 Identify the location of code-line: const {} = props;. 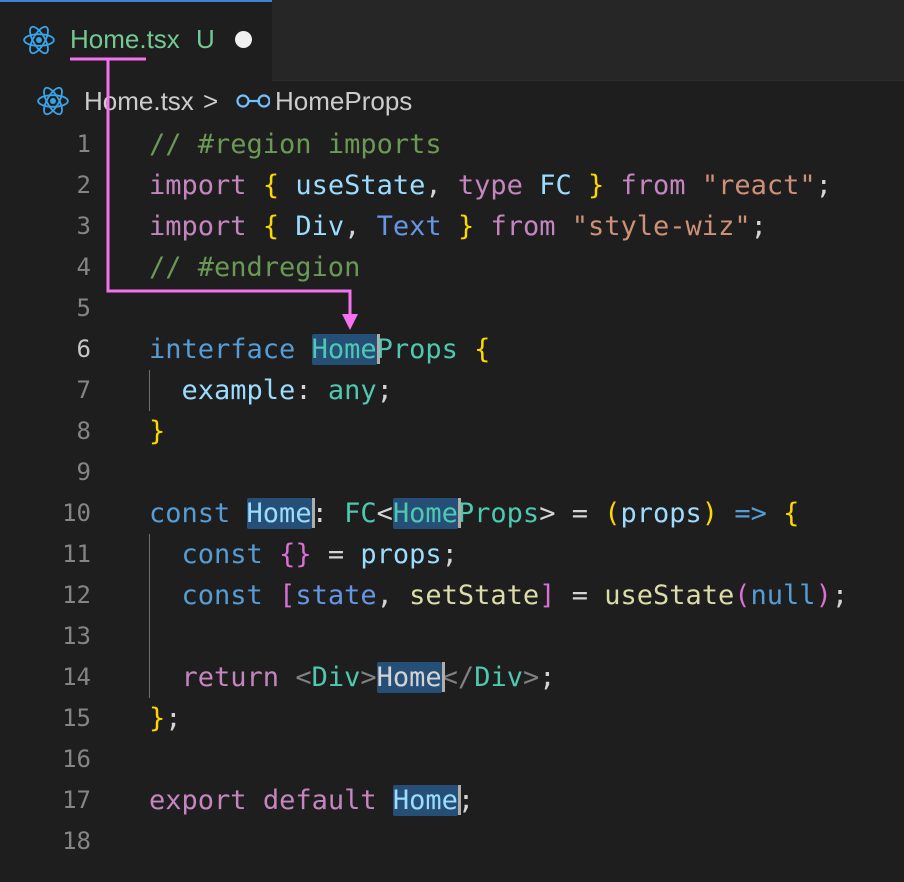
(303, 554).